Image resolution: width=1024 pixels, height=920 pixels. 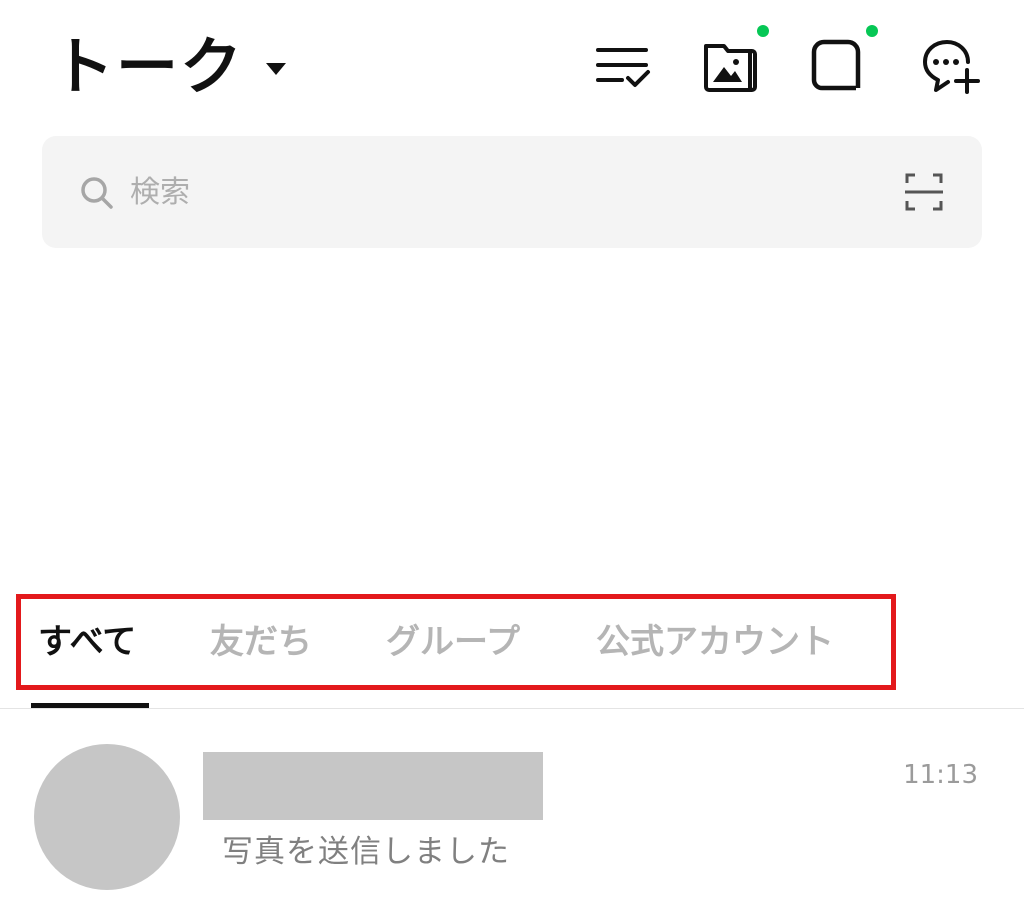 I want to click on chat-name-redacted, so click(x=373, y=786).